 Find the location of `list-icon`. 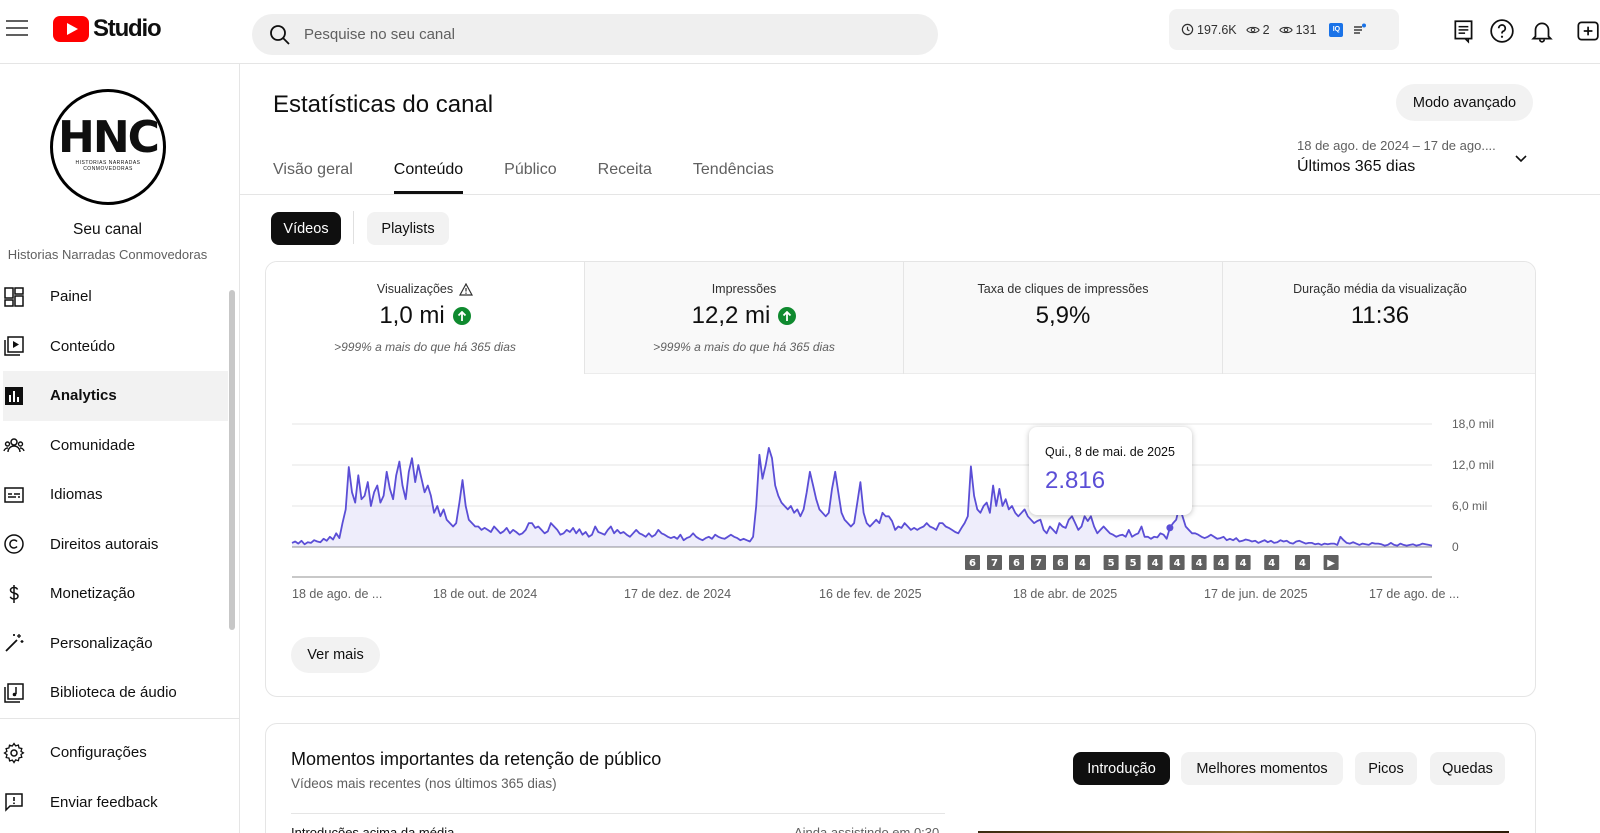

list-icon is located at coordinates (1359, 30).